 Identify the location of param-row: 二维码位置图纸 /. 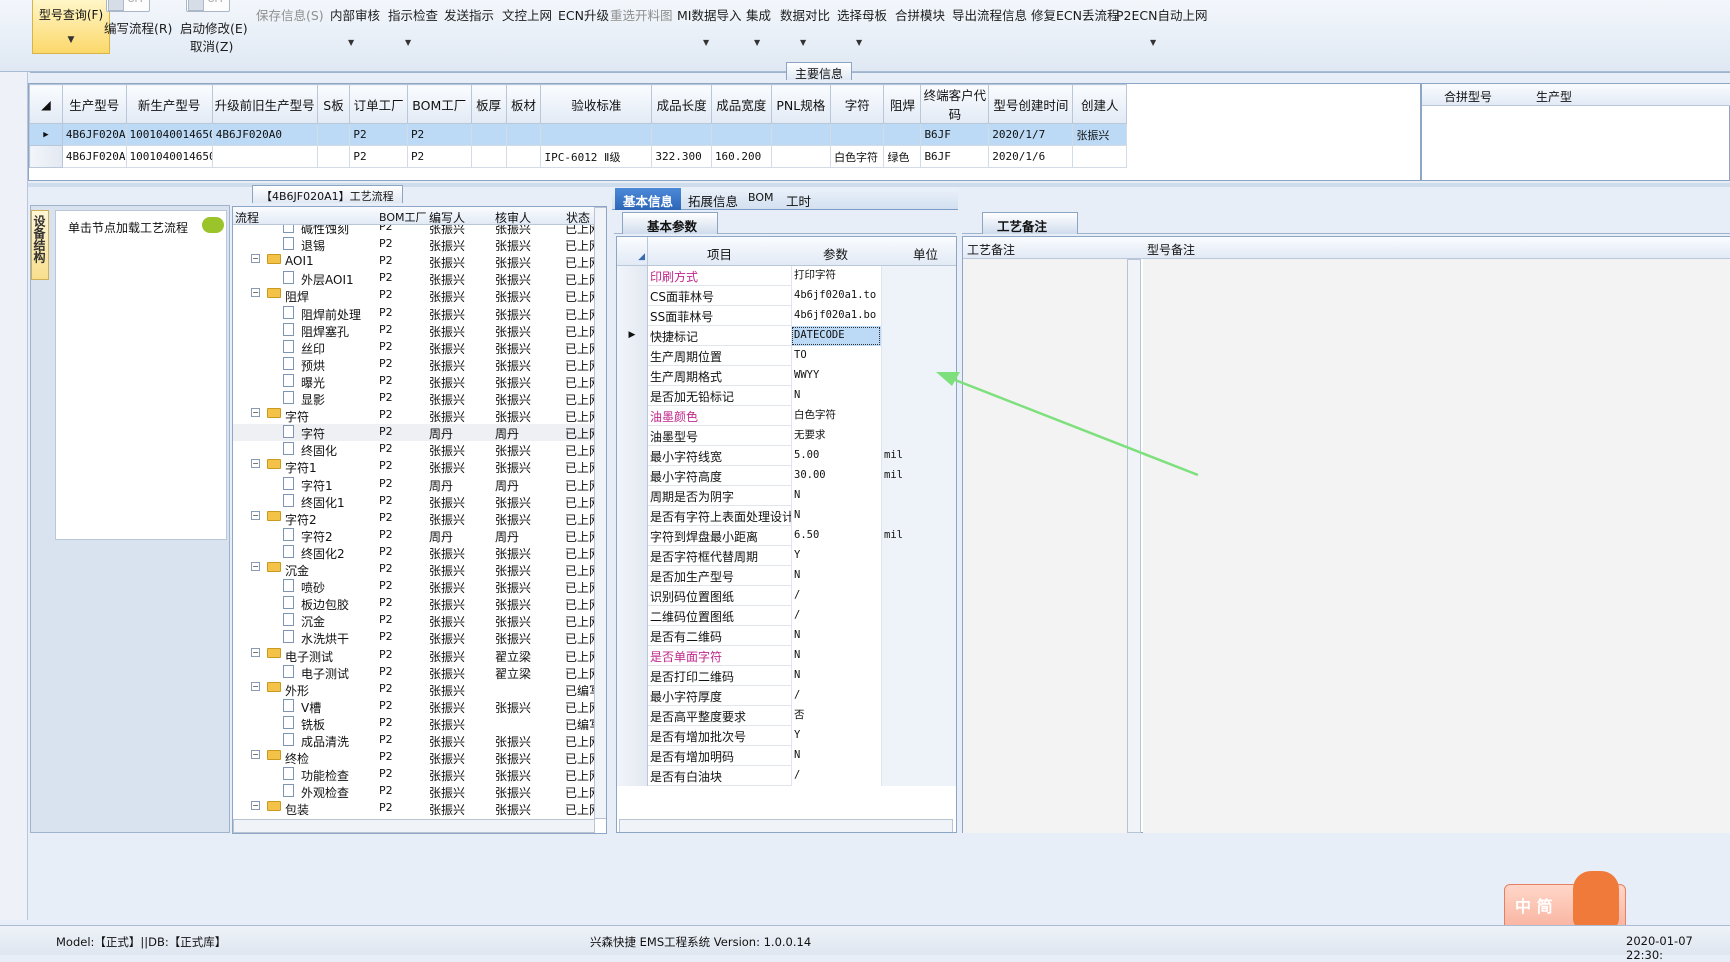
(786, 616).